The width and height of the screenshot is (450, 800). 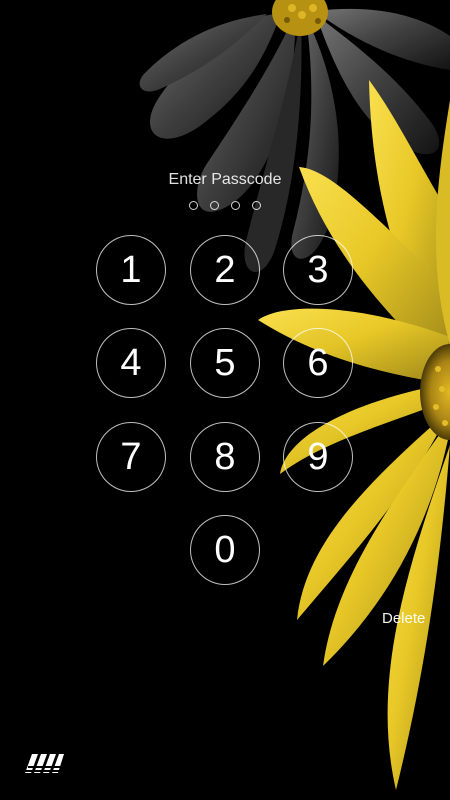 What do you see at coordinates (318, 270) in the screenshot?
I see `key-3: 3` at bounding box center [318, 270].